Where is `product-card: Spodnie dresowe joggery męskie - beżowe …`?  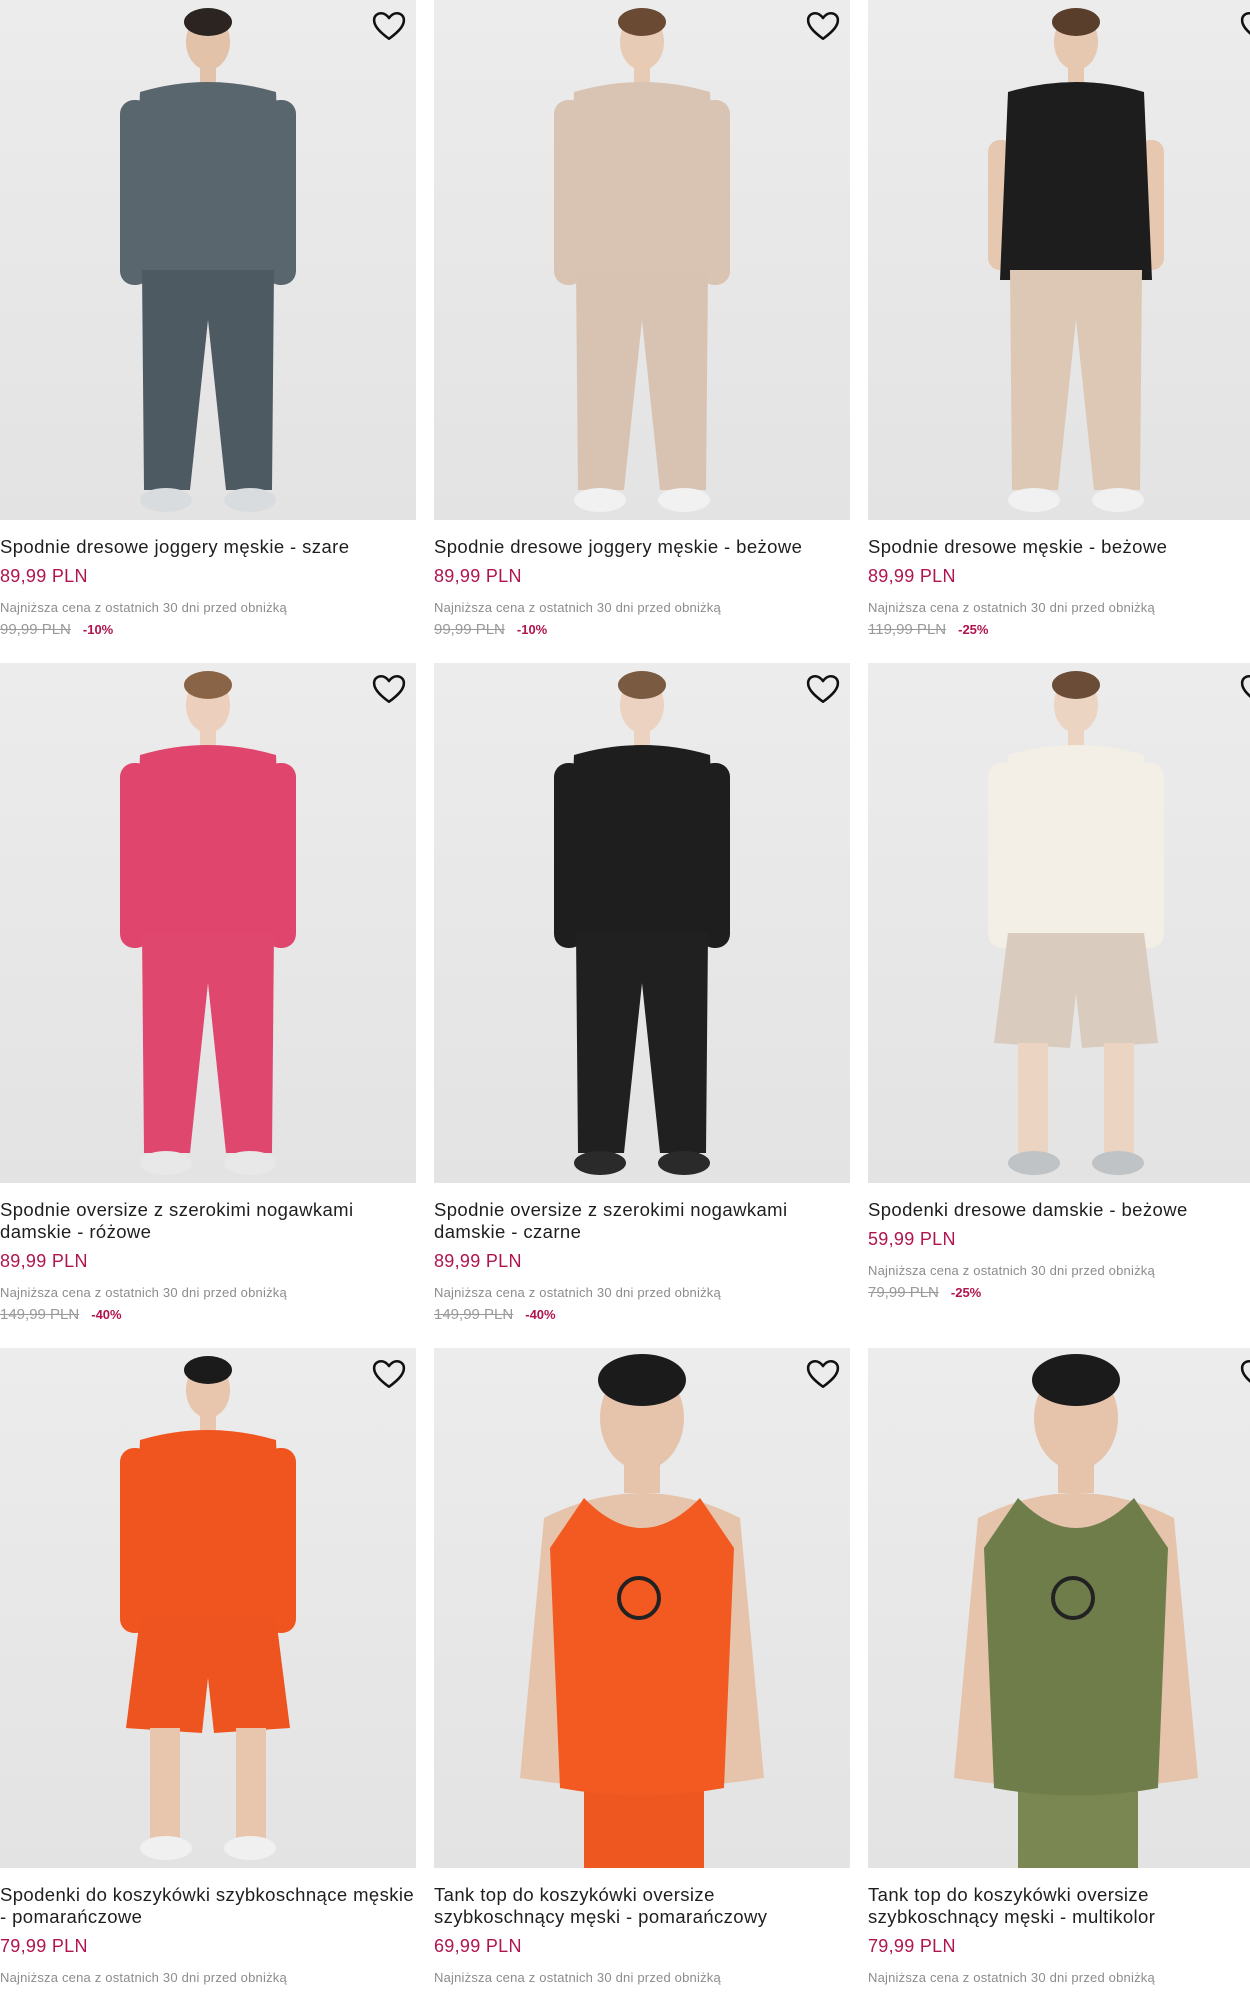 product-card: Spodnie dresowe joggery męskie - beżowe … is located at coordinates (642, 319).